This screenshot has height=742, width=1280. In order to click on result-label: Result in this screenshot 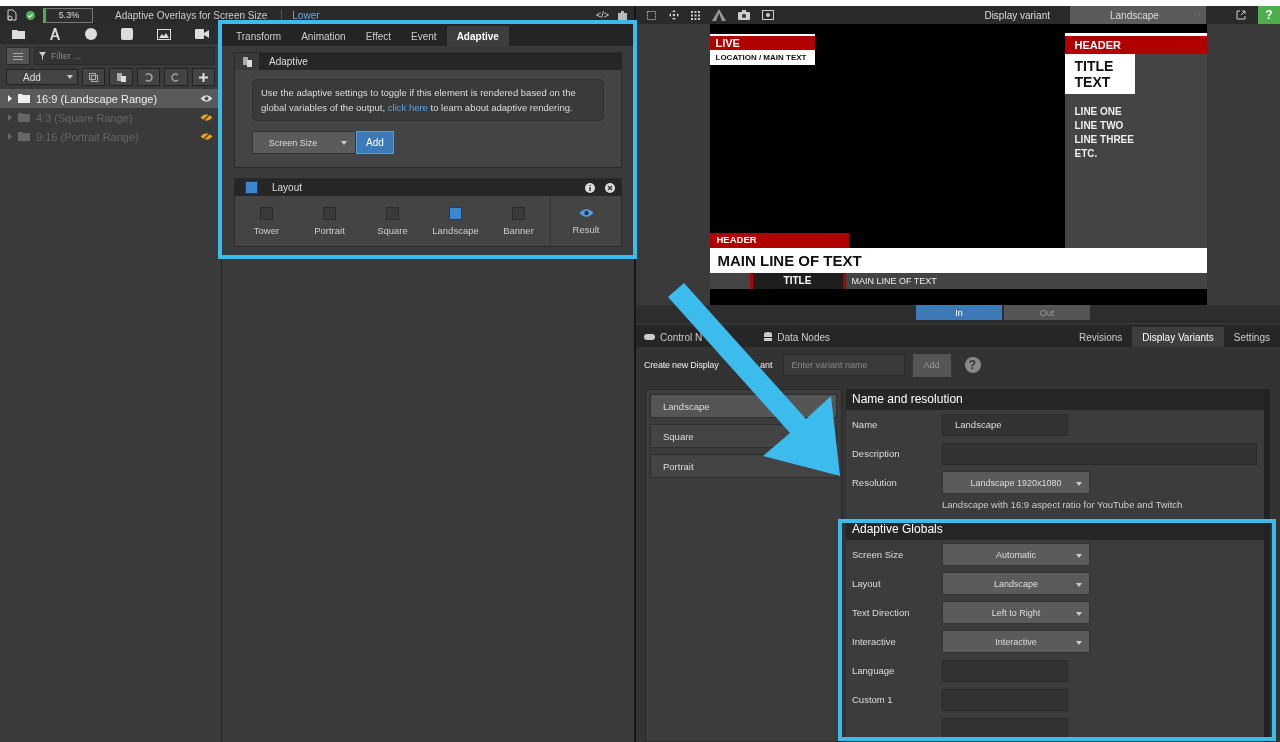, I will do `click(586, 229)`.